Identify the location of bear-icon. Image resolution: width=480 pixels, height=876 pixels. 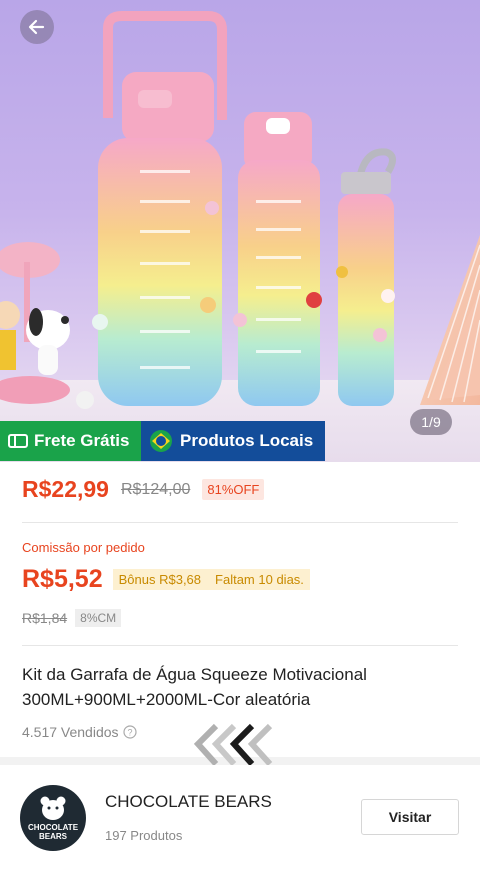
(53, 808).